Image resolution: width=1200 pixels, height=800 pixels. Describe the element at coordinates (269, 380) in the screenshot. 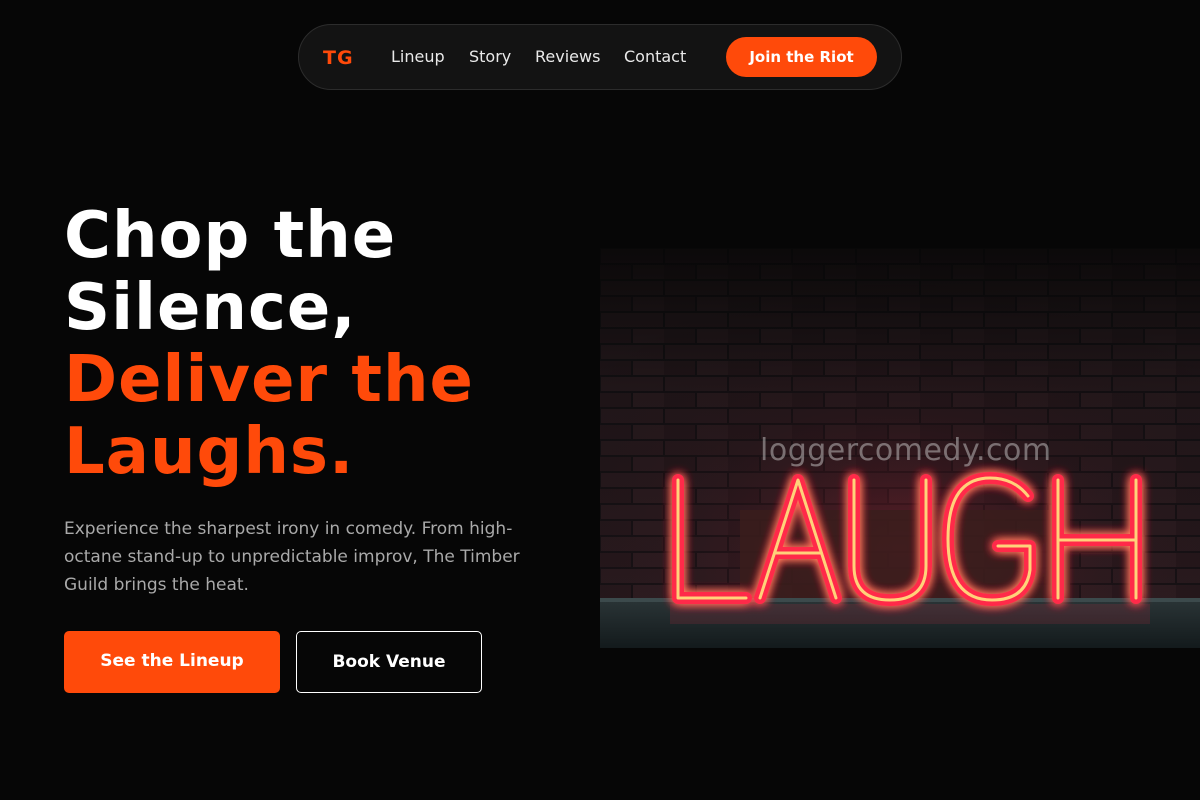

I see `headline-accent-line-1: Deliver the` at that location.